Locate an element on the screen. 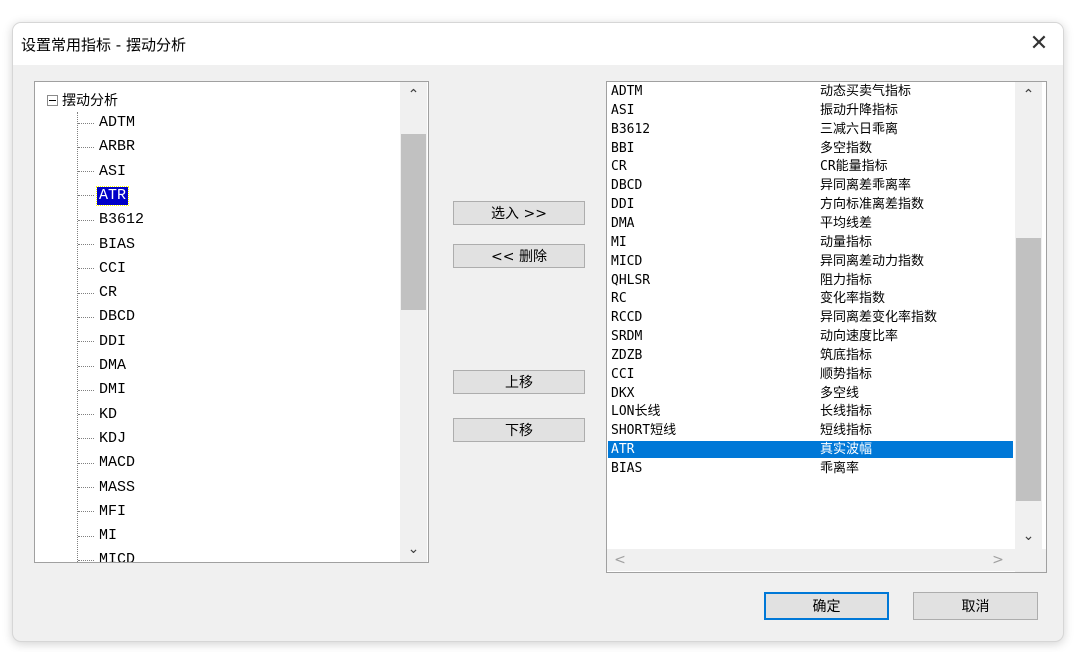  tree-item-label: ASI is located at coordinates (113, 171).